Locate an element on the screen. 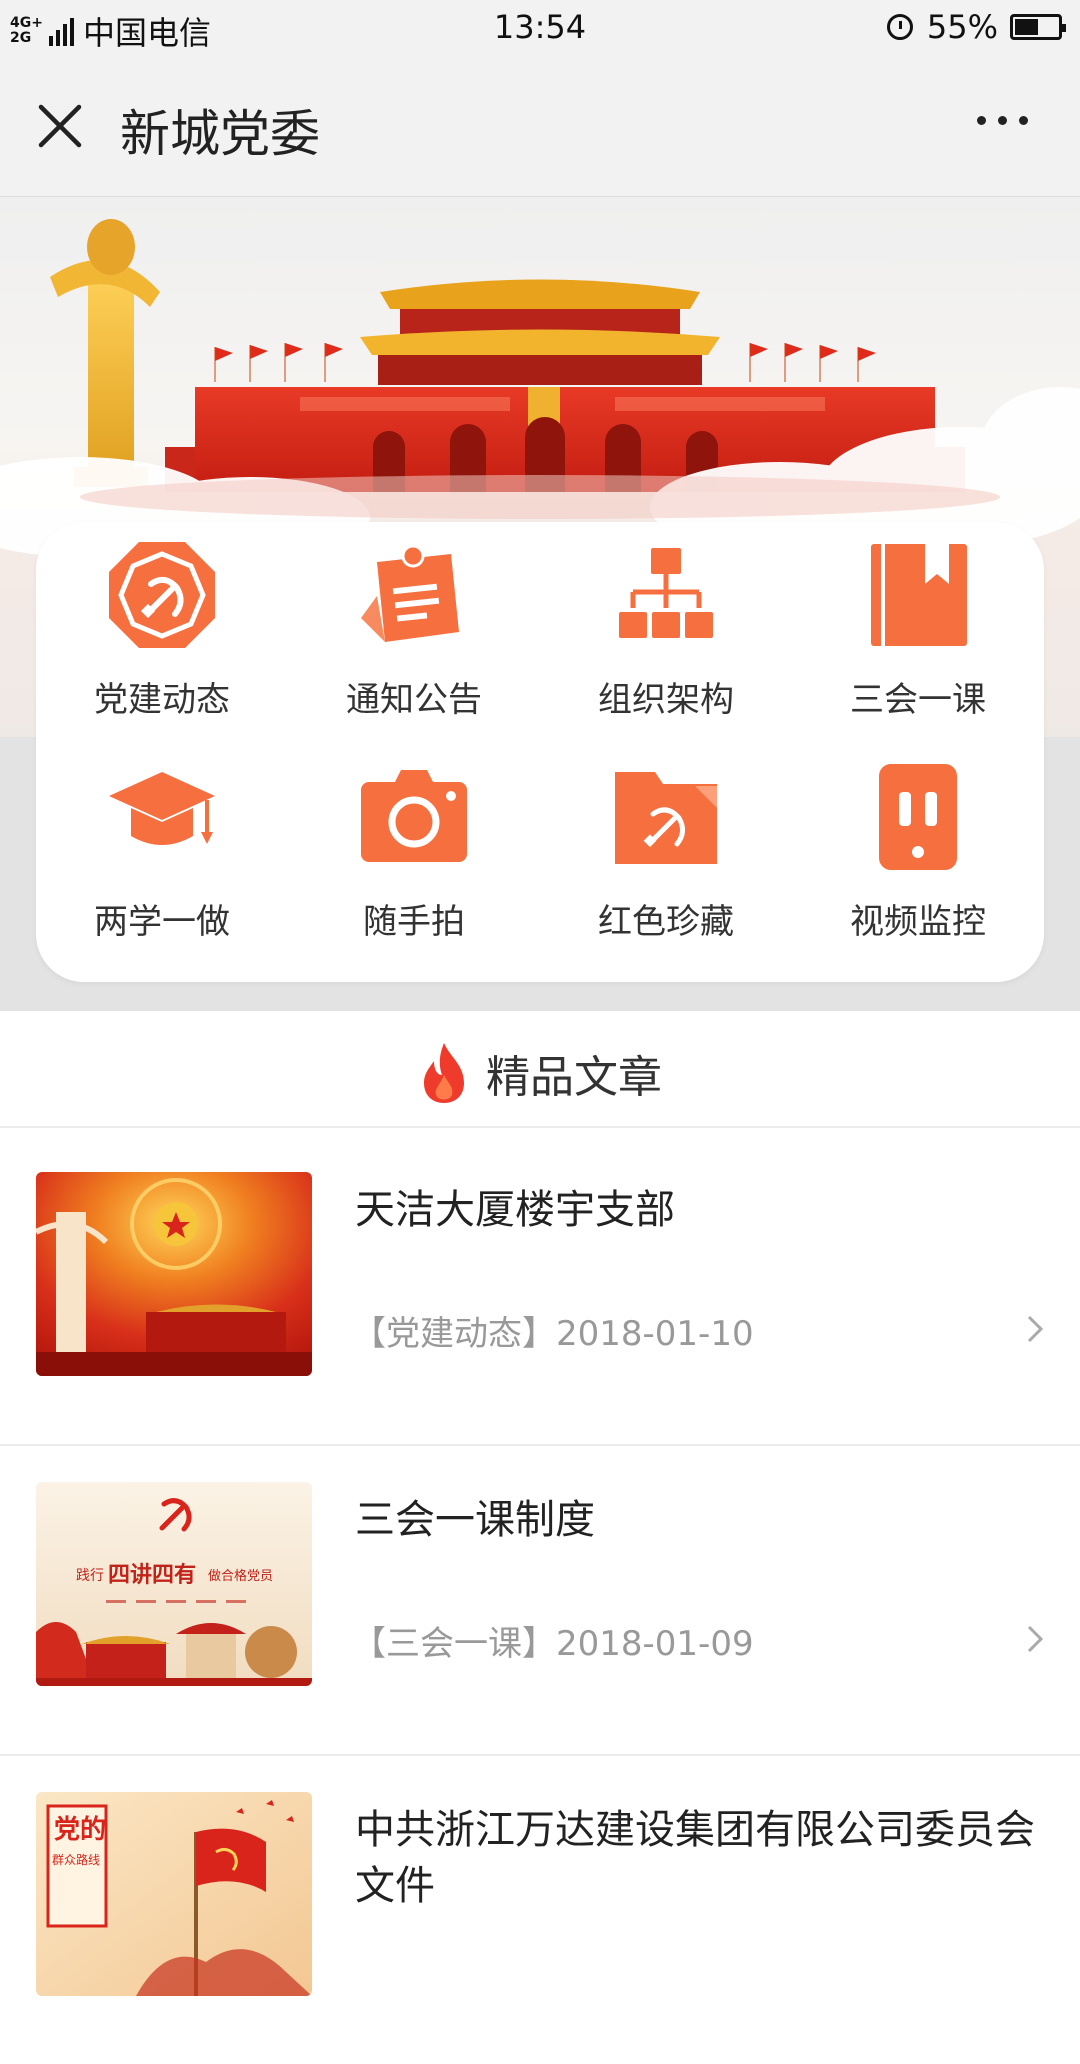  menu-label: 两学一做 is located at coordinates (162, 922).